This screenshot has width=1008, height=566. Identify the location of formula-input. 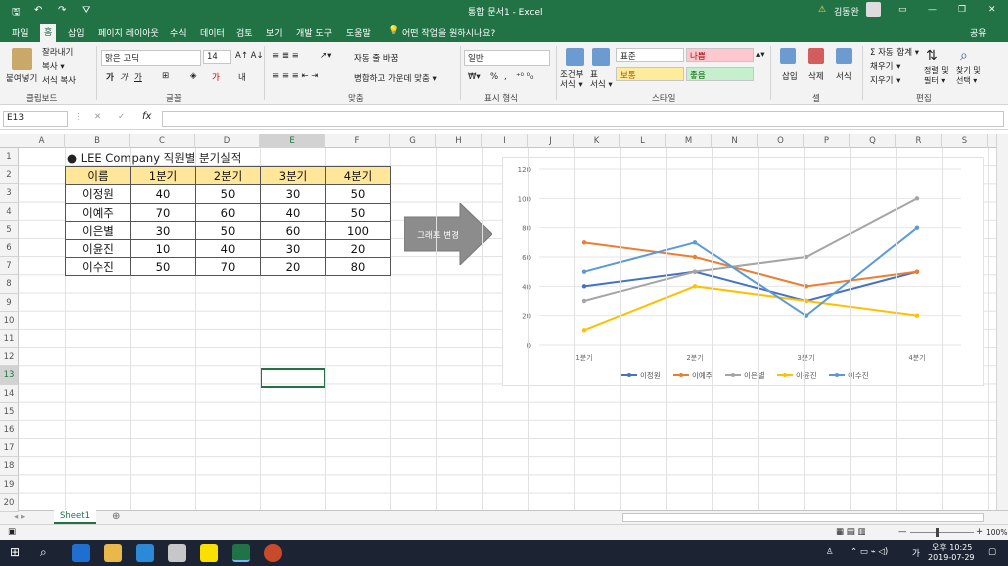
(583, 119).